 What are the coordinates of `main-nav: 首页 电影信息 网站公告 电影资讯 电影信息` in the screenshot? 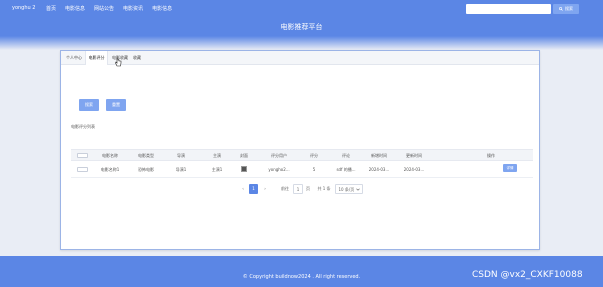 It's located at (109, 8).